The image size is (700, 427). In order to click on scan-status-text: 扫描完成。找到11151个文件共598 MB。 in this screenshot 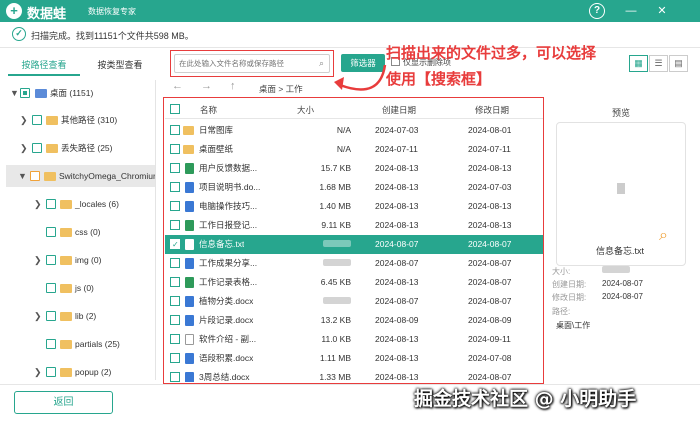, I will do `click(112, 36)`.